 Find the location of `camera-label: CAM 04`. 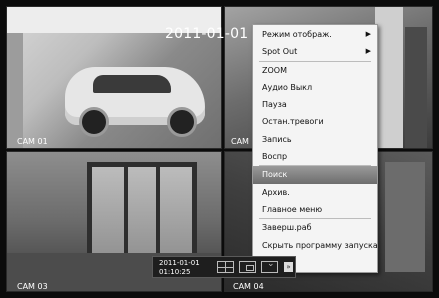

camera-label: CAM 04 is located at coordinates (248, 286).